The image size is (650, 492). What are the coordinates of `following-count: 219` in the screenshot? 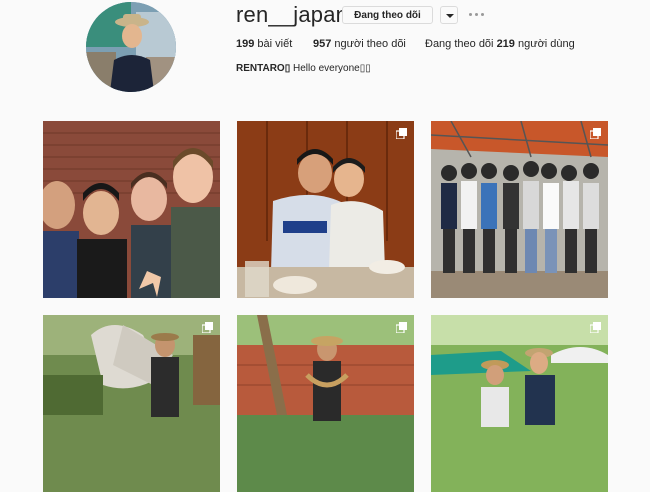 It's located at (505, 44).